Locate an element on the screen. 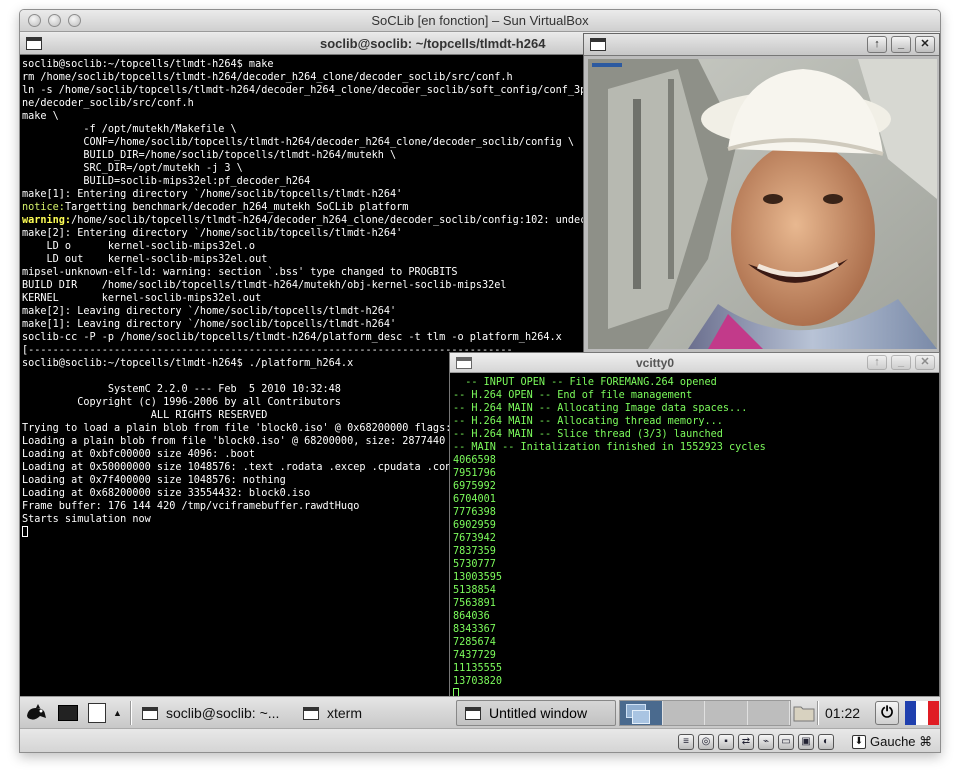 This screenshot has height=778, width=960. shared-folders-icon: ▭ is located at coordinates (786, 742).